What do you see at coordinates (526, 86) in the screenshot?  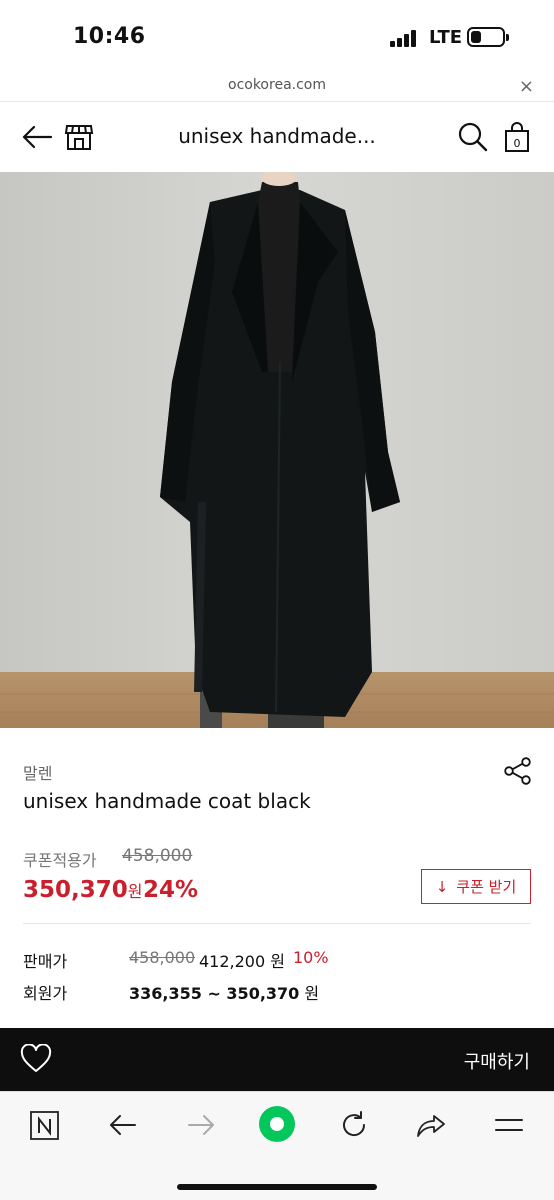 I see `close-icon: ×` at bounding box center [526, 86].